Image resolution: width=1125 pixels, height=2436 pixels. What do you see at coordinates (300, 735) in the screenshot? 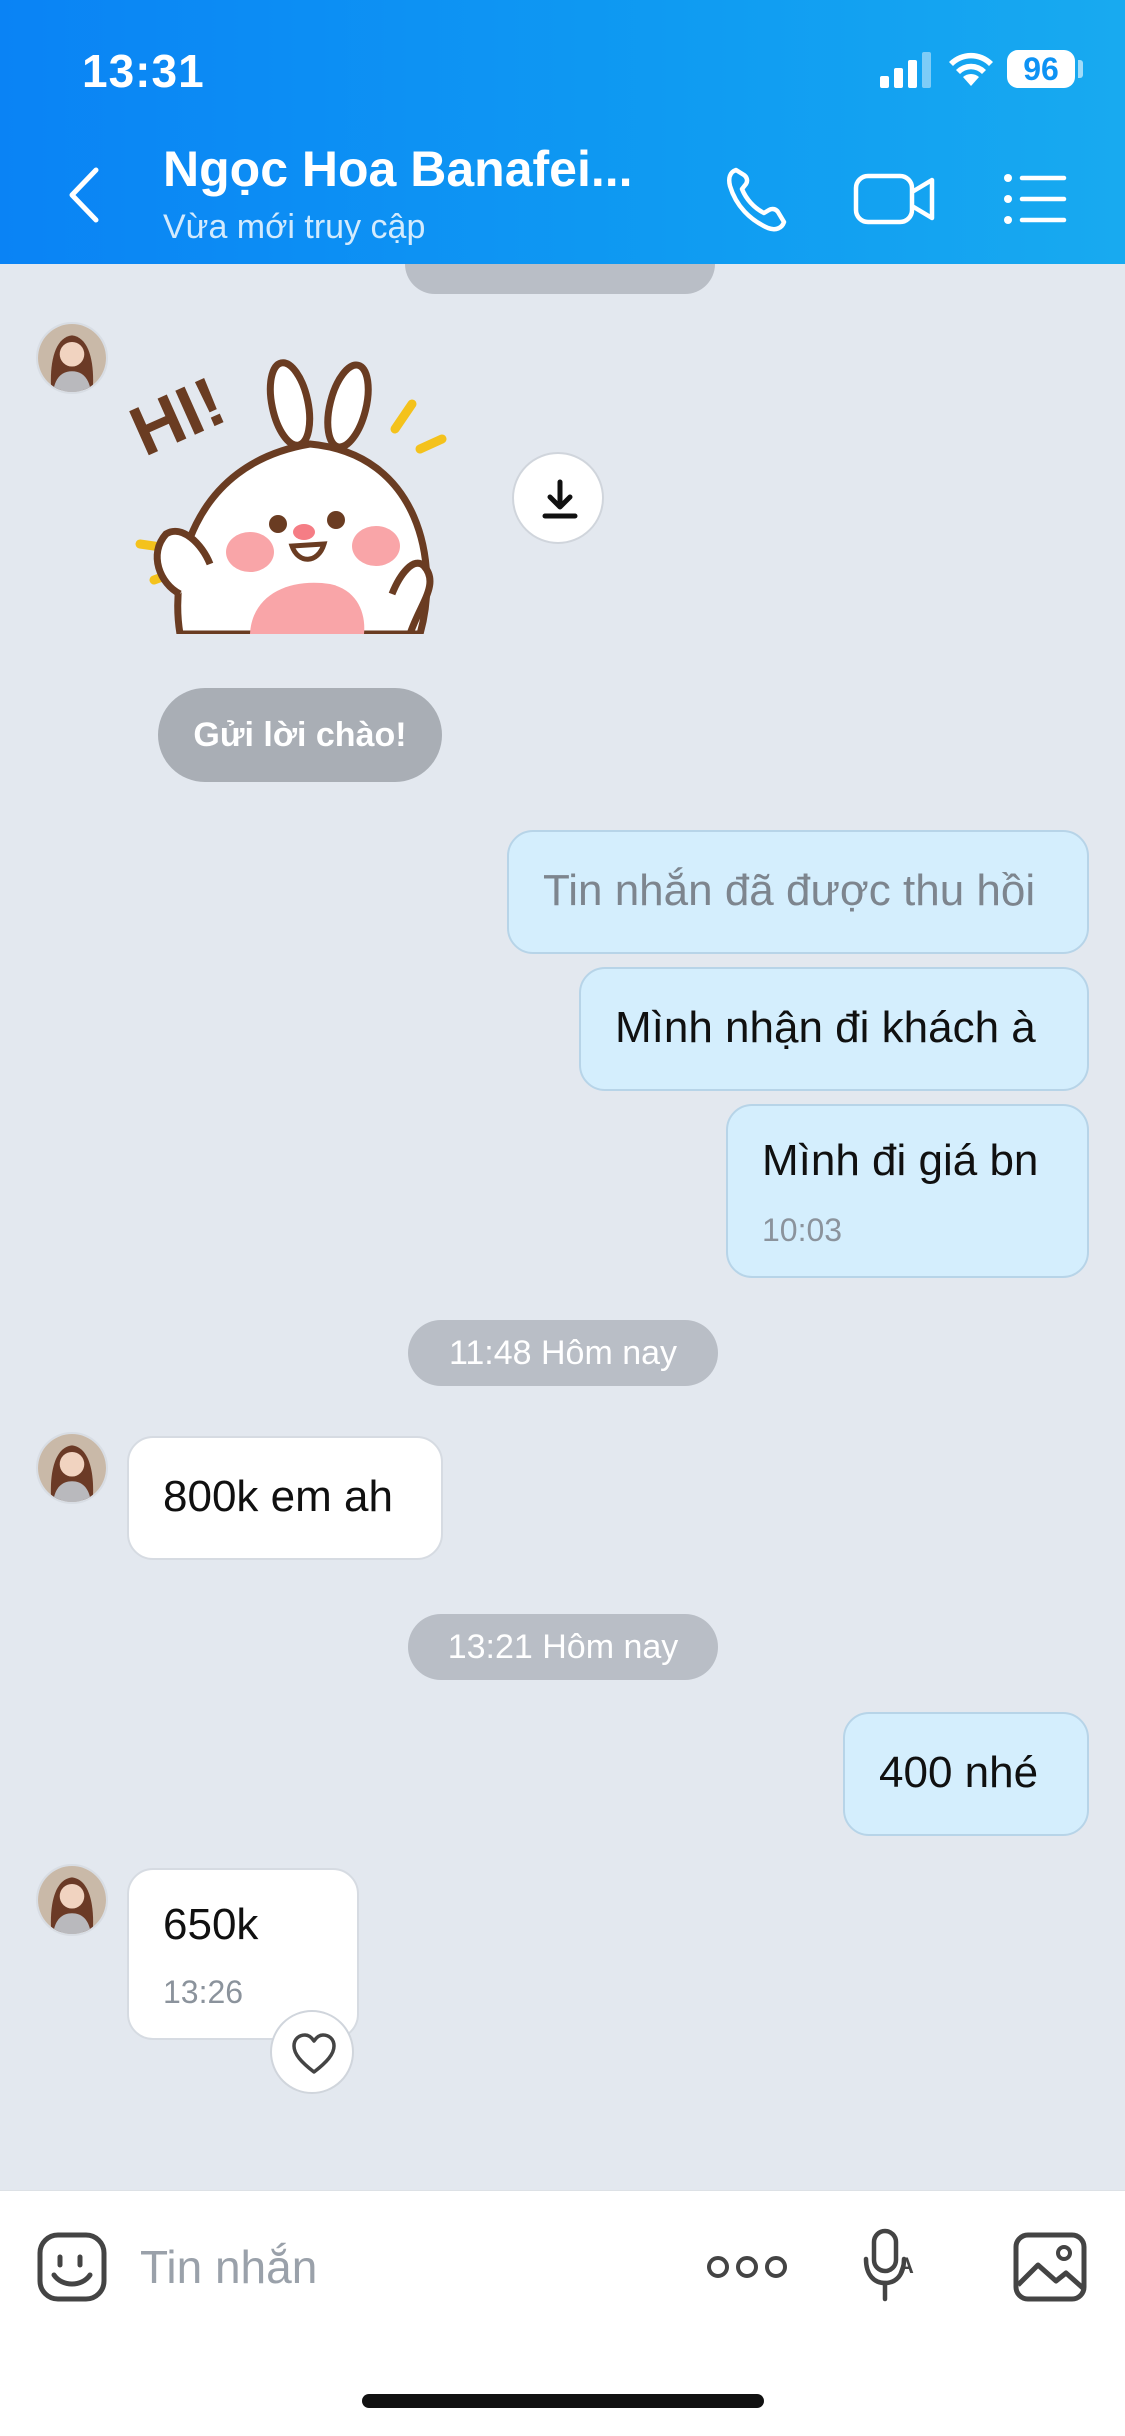
I see `send-greeting-button: Gửi lời chào!` at bounding box center [300, 735].